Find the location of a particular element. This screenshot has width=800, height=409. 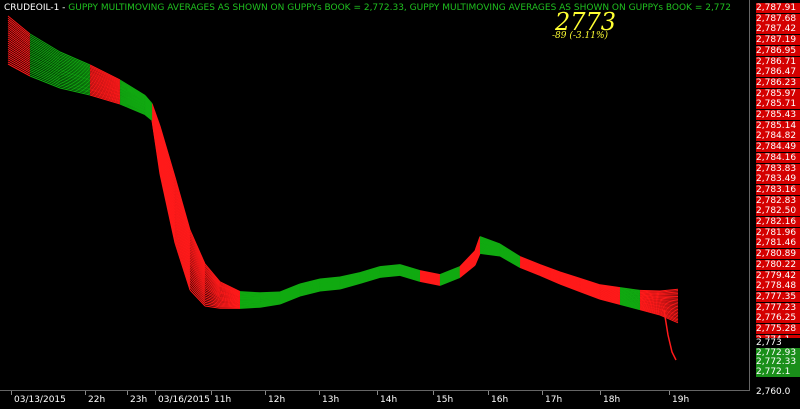

time-tick-label: 15h is located at coordinates (444, 400).